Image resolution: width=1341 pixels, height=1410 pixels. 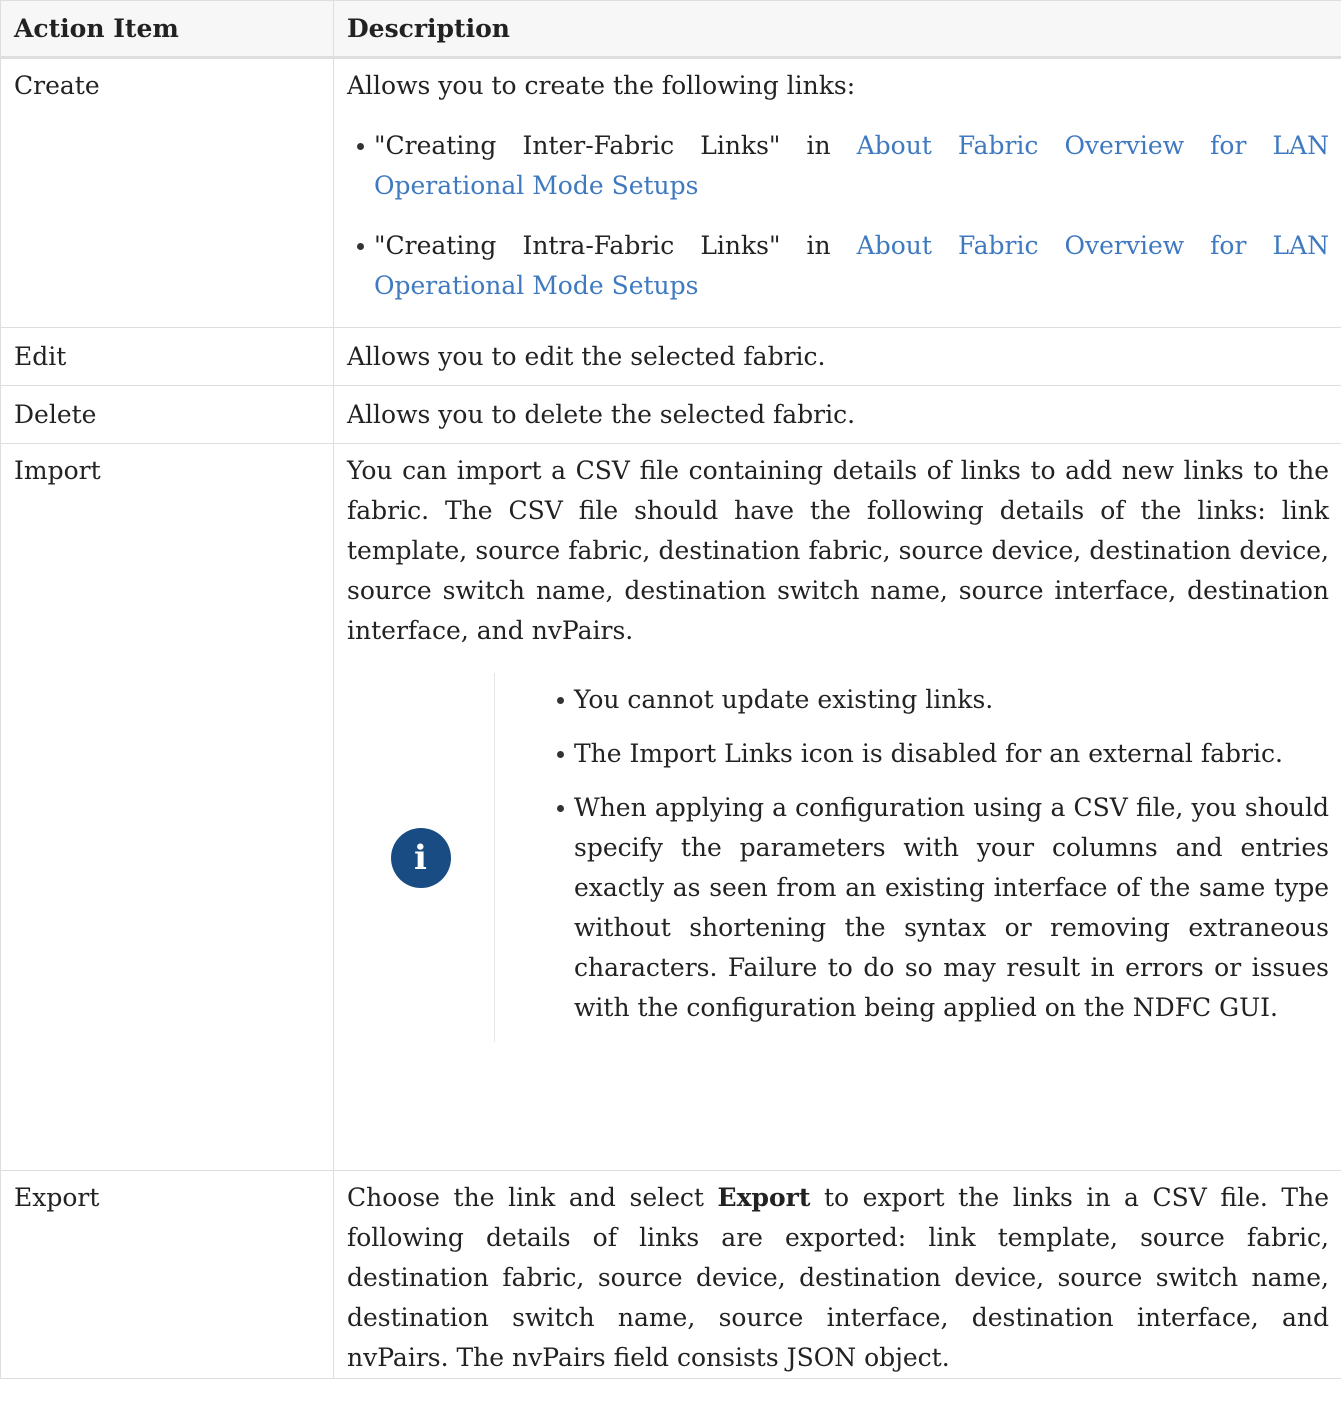 I want to click on export-desc-before: Choose the link and select, so click(x=532, y=1197).